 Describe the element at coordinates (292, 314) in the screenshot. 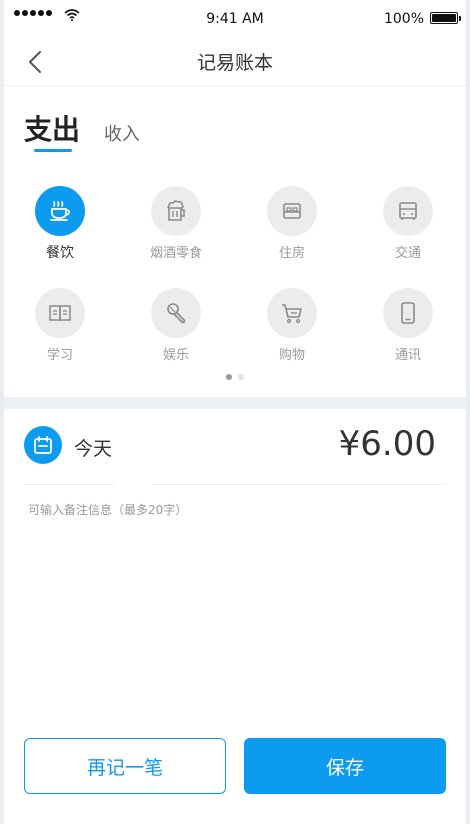

I see `shopping-cart-icon` at that location.